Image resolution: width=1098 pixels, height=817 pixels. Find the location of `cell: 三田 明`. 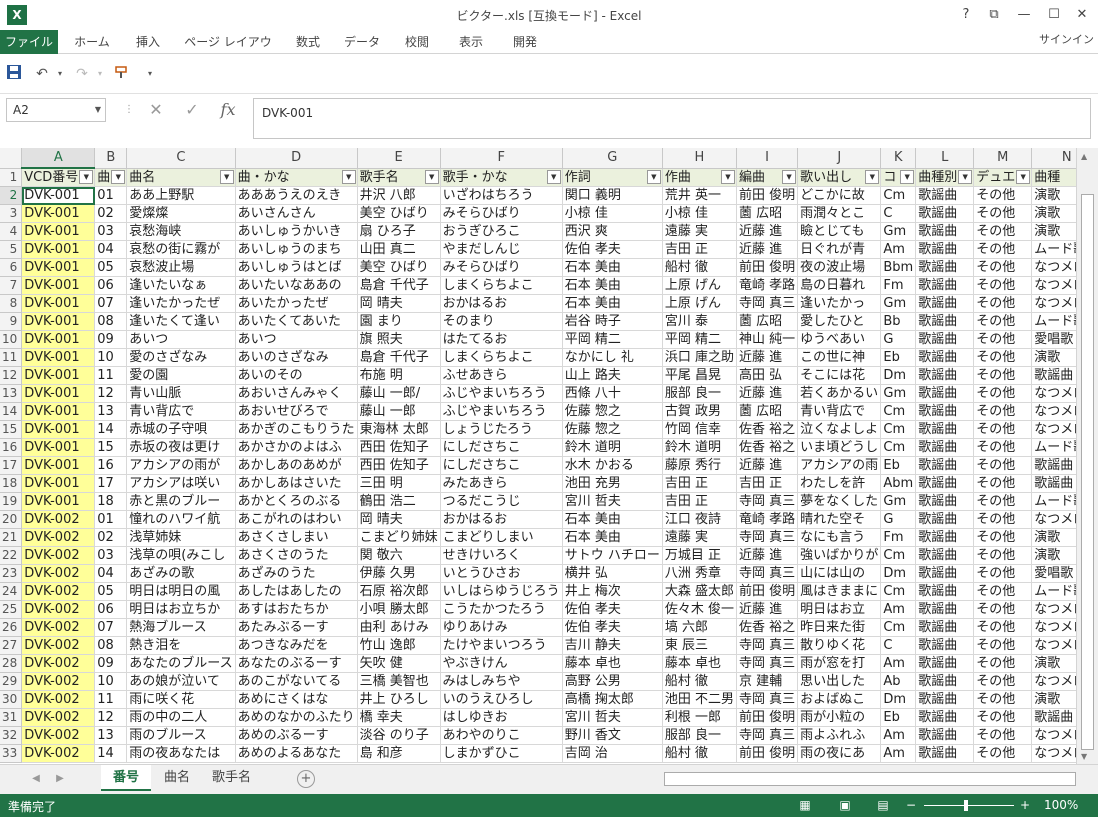

cell: 三田 明 is located at coordinates (399, 483).